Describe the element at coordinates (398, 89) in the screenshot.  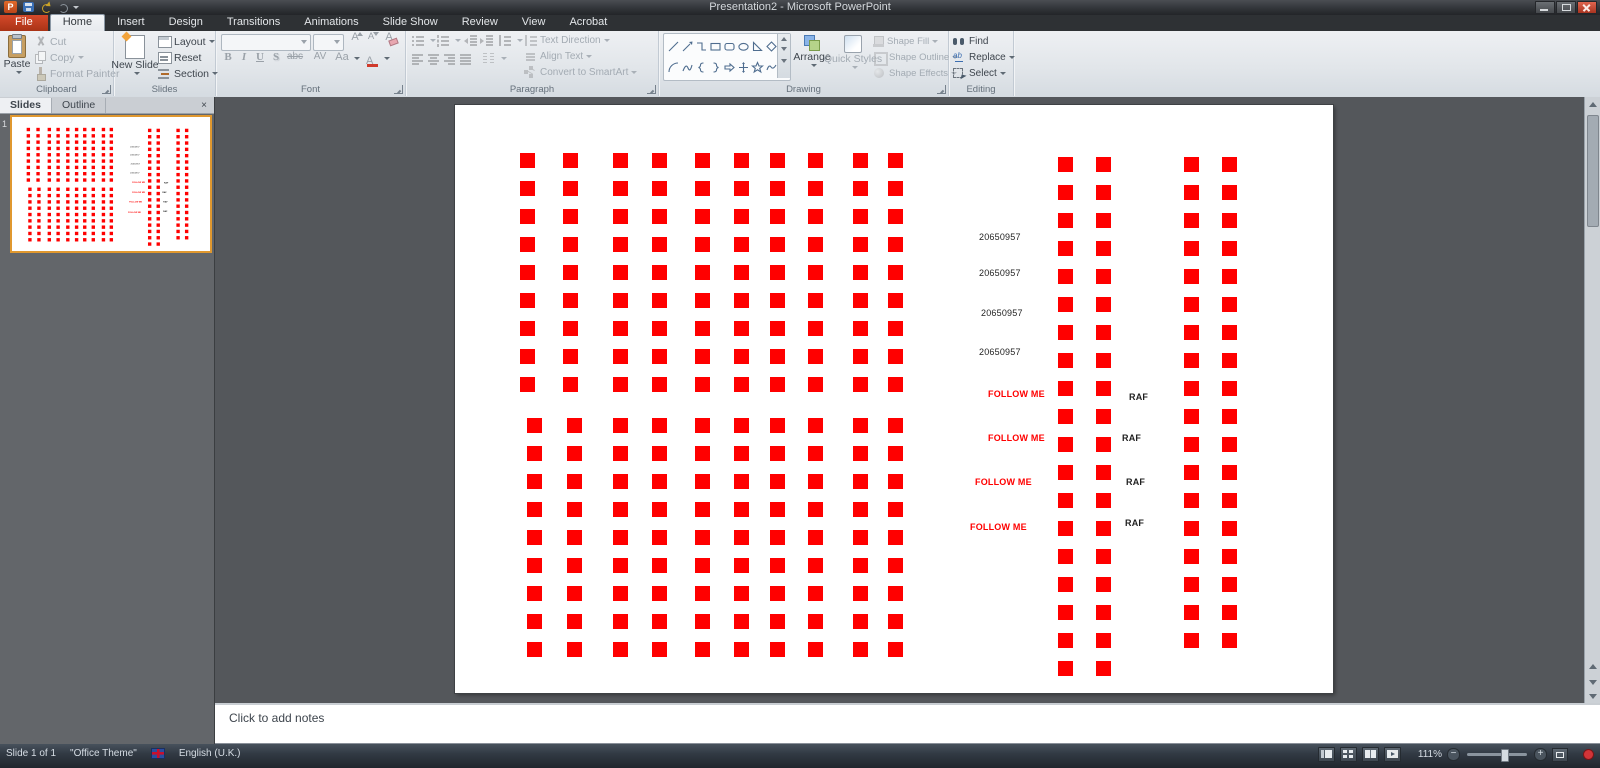
I see `font-dialog-launcher-icon` at that location.